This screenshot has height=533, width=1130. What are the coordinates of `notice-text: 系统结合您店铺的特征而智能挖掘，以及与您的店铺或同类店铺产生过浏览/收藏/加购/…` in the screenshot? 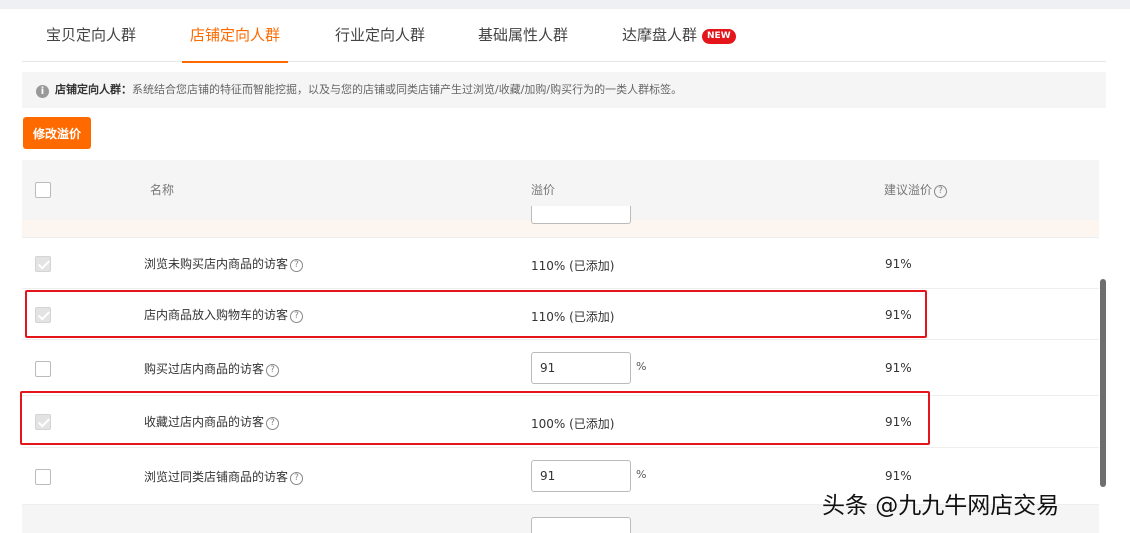 It's located at (407, 89).